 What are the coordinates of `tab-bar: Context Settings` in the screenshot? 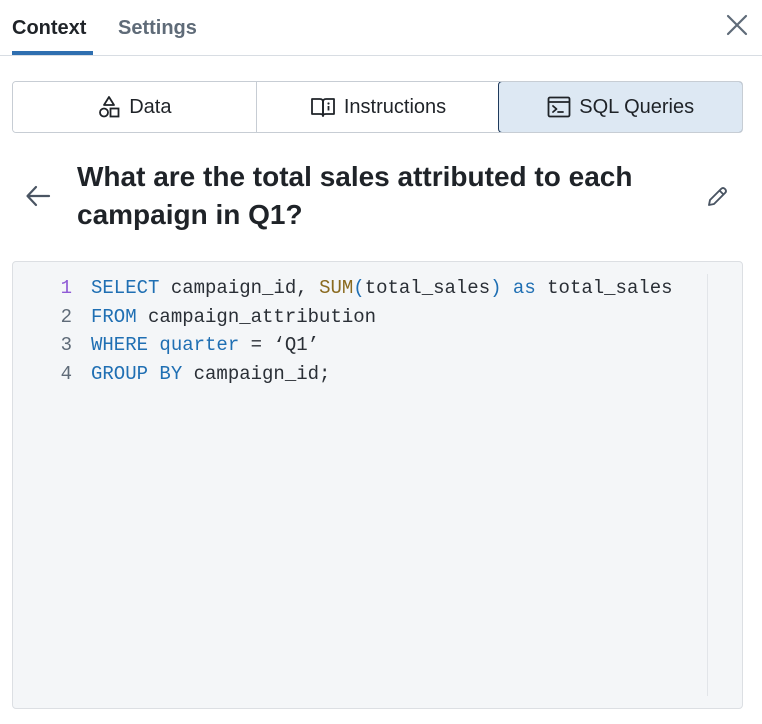 It's located at (381, 28).